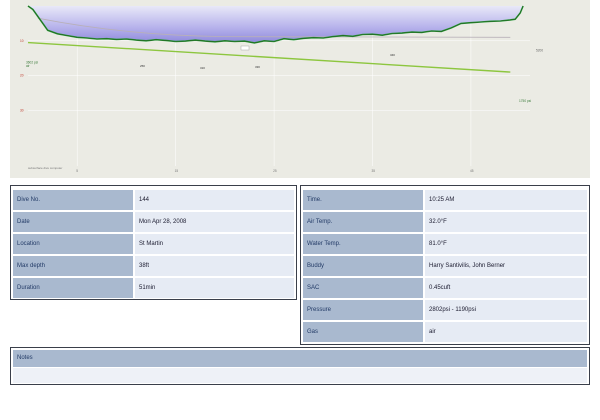  Describe the element at coordinates (74, 222) in the screenshot. I see `date-label: Date` at that location.